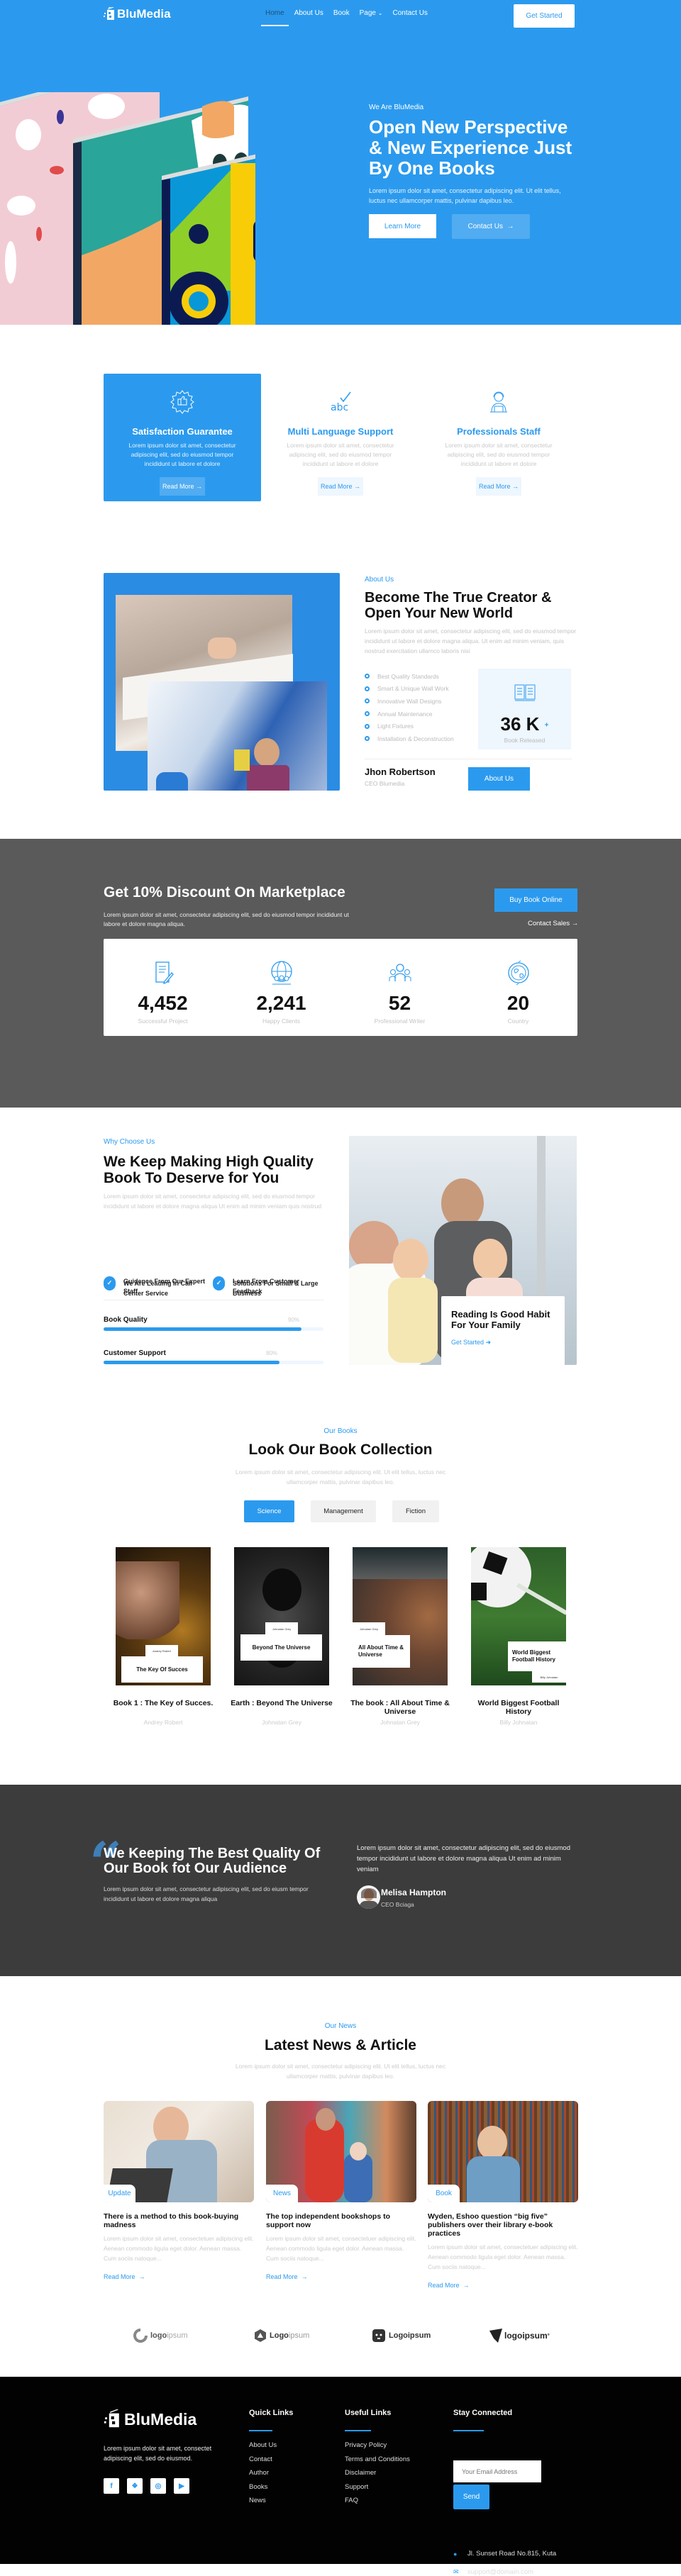  I want to click on brand-logo: BluMedia, so click(137, 14).